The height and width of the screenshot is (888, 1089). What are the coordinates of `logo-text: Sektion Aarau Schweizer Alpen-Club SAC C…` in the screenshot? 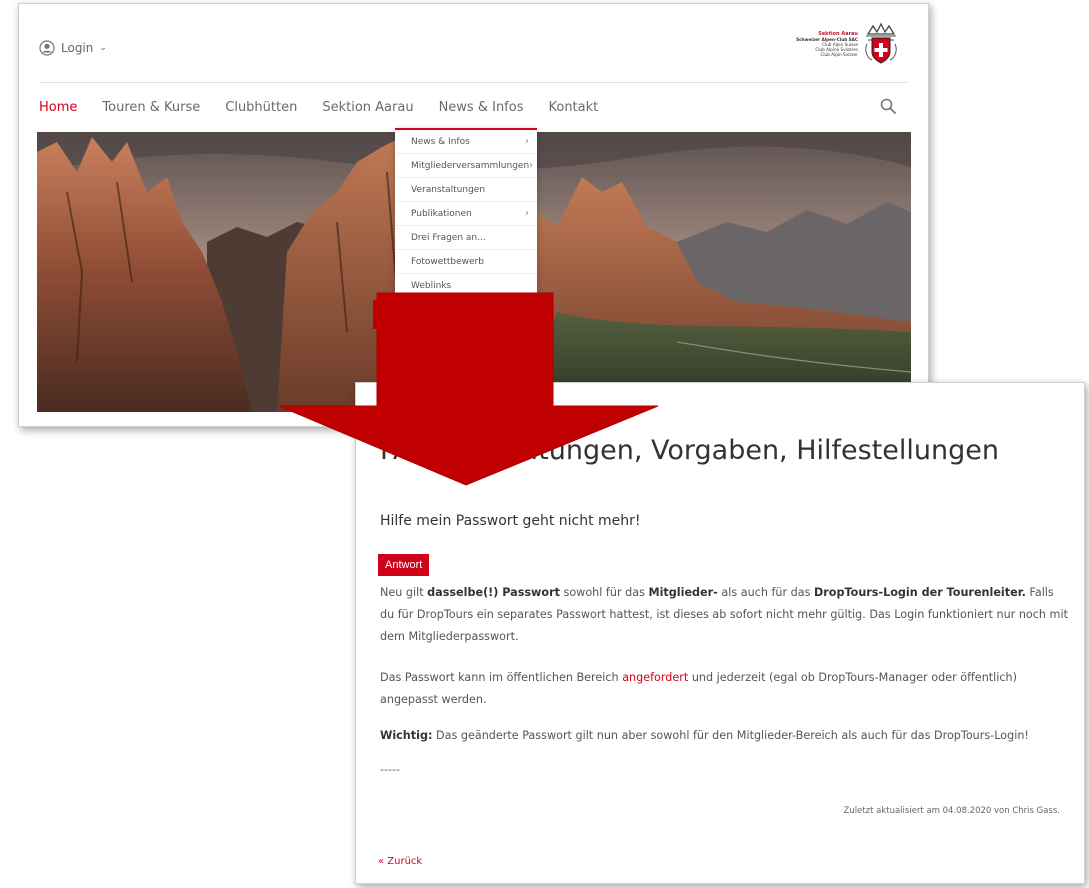 It's located at (827, 44).